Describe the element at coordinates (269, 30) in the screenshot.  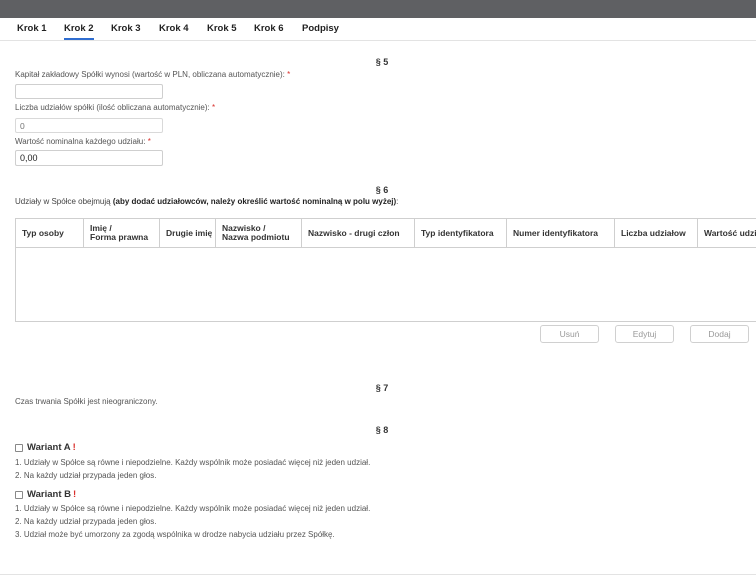
I see `tab-krok-6: Krok 6` at that location.